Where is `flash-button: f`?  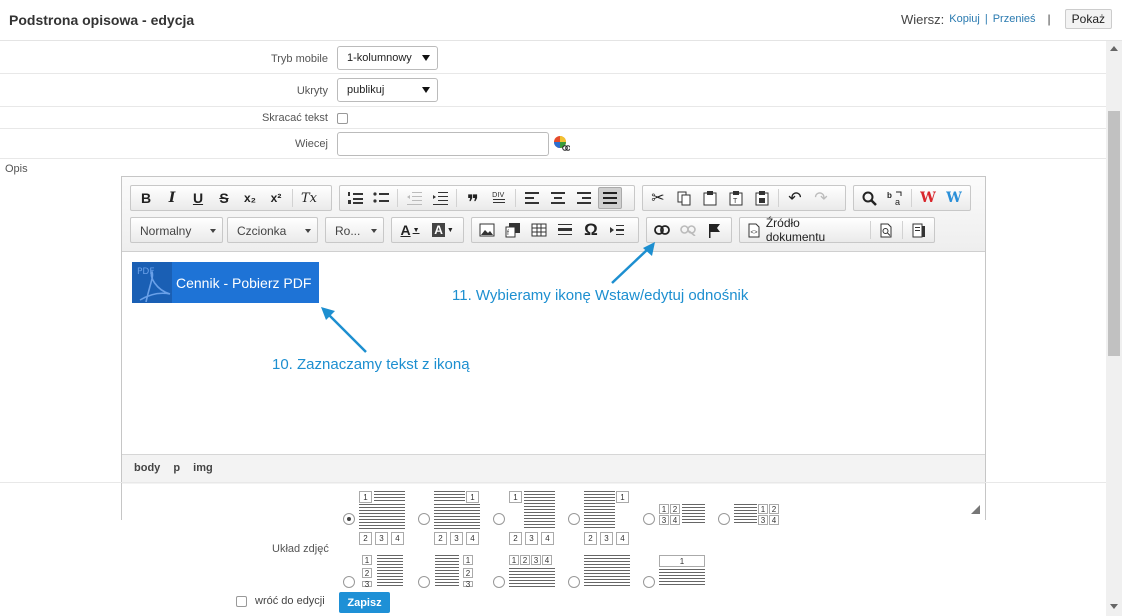 flash-button: f is located at coordinates (513, 230).